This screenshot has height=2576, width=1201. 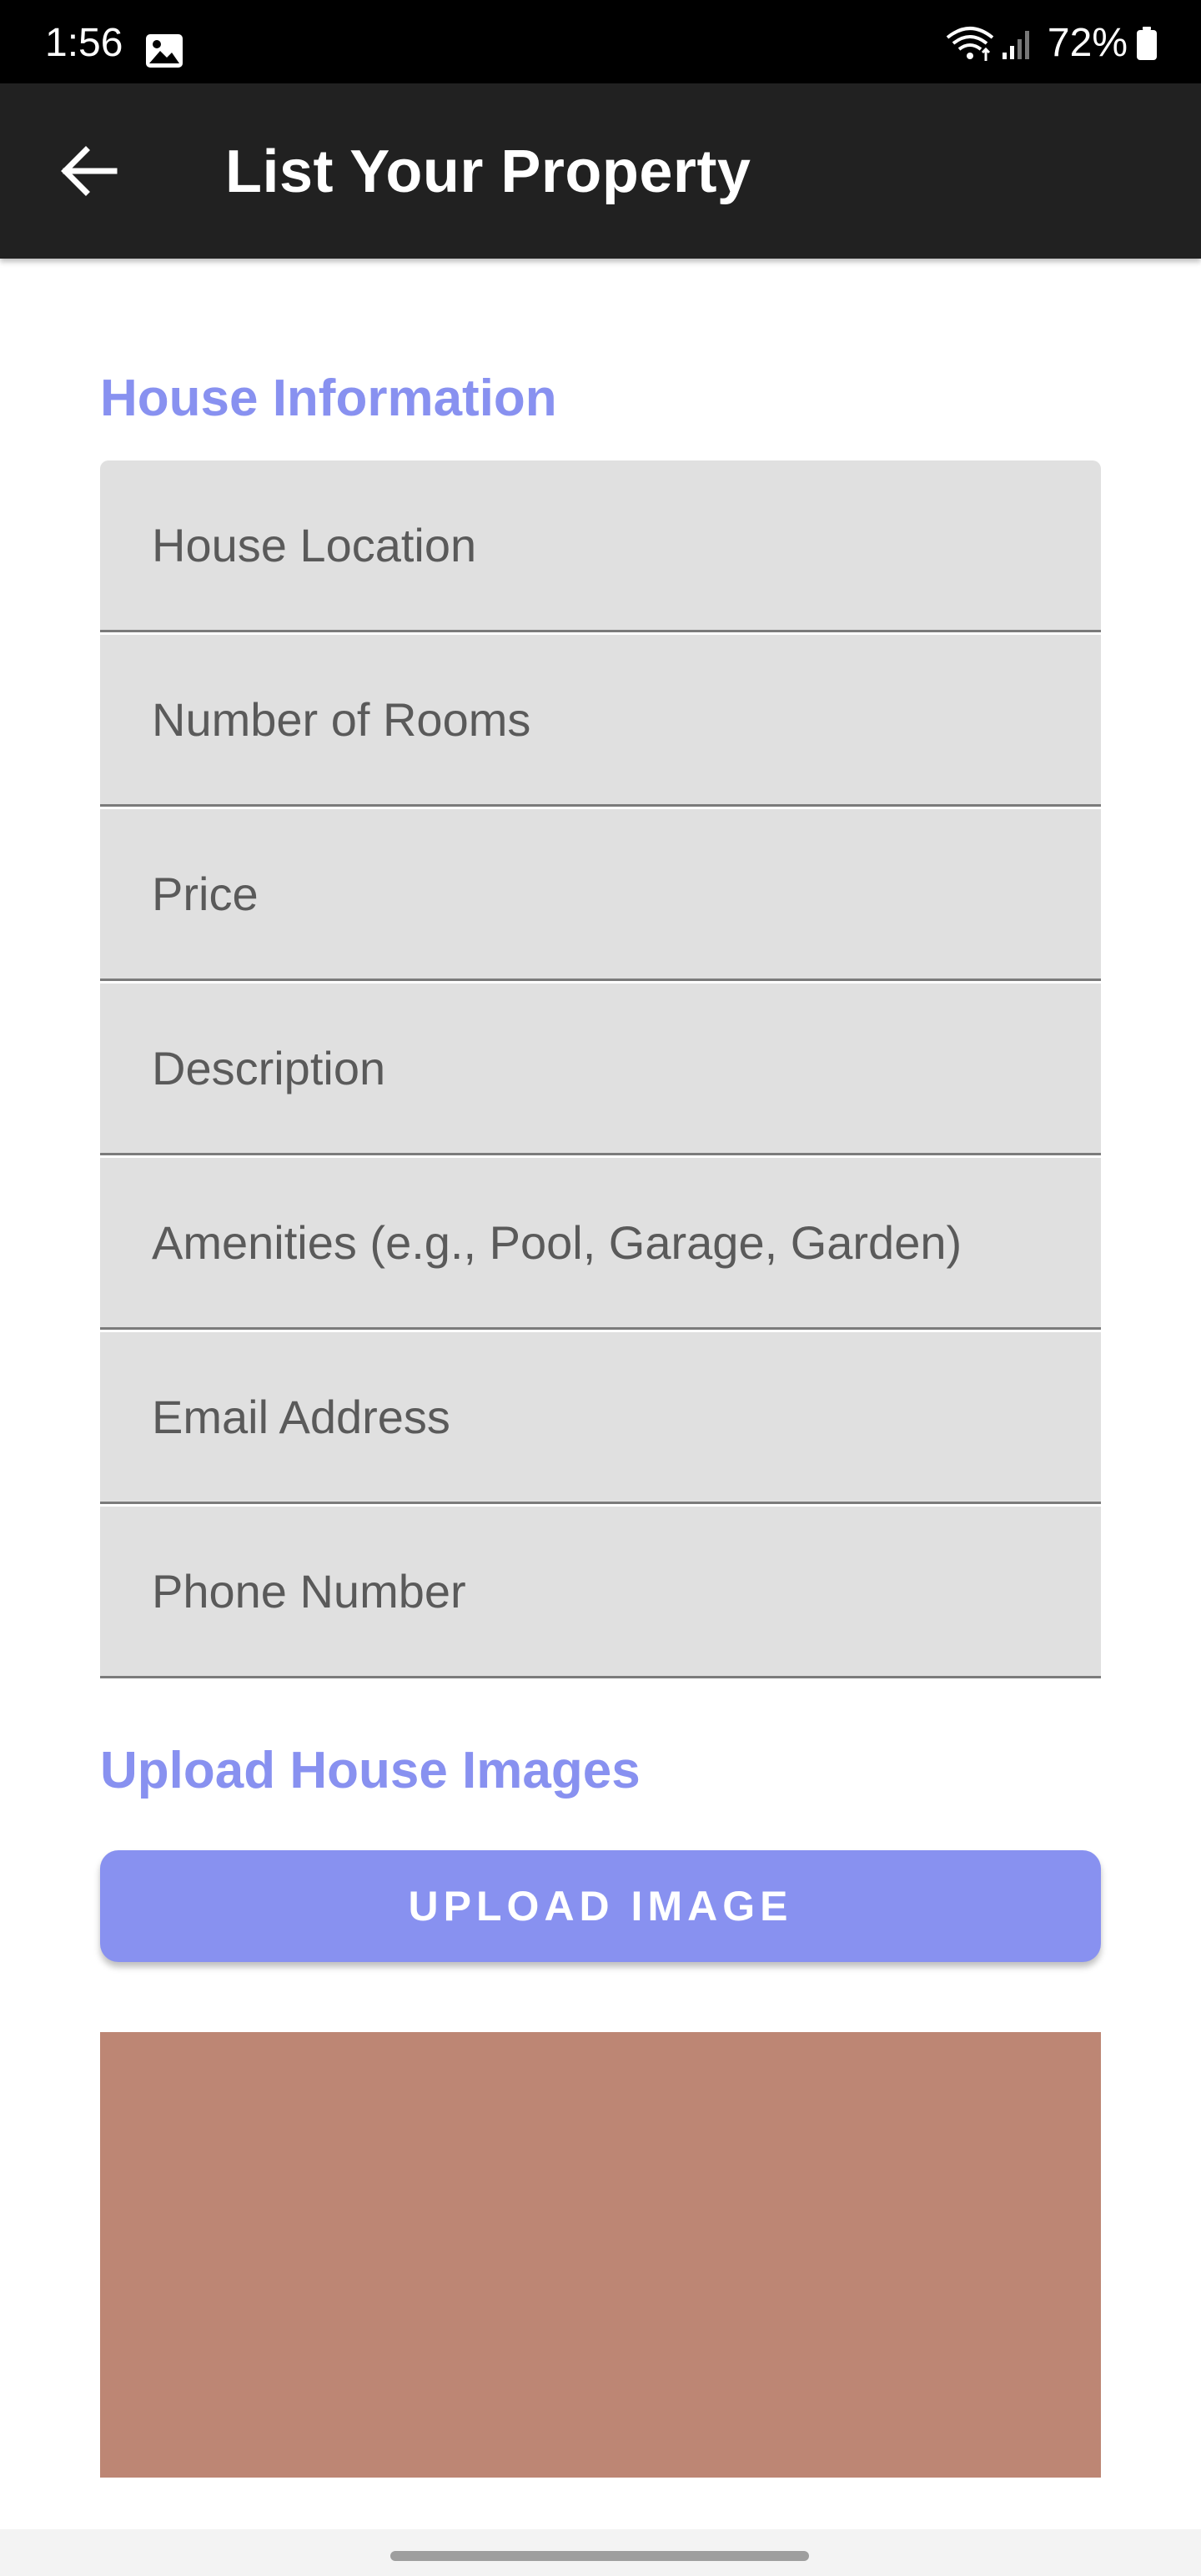 I want to click on number-of-rooms-field, so click(x=601, y=721).